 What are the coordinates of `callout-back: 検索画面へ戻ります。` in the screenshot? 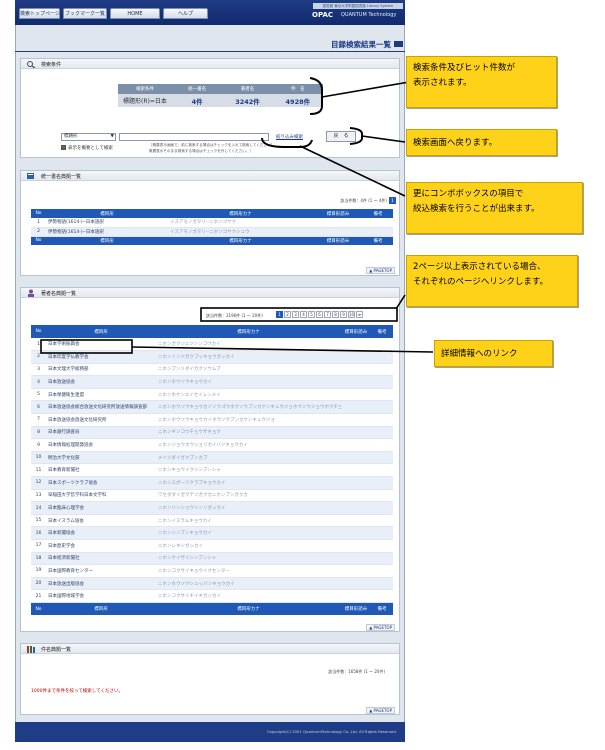 It's located at (481, 142).